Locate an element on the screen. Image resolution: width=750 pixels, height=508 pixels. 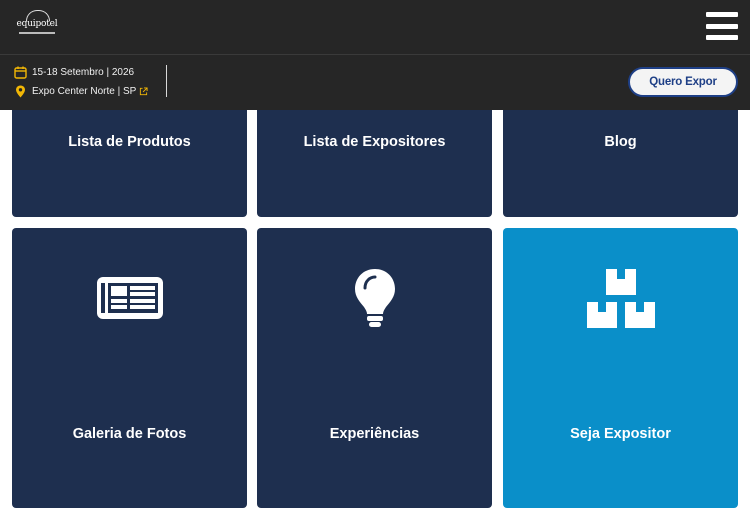
event-location: Expo Center Norte | SP is located at coordinates (81, 91).